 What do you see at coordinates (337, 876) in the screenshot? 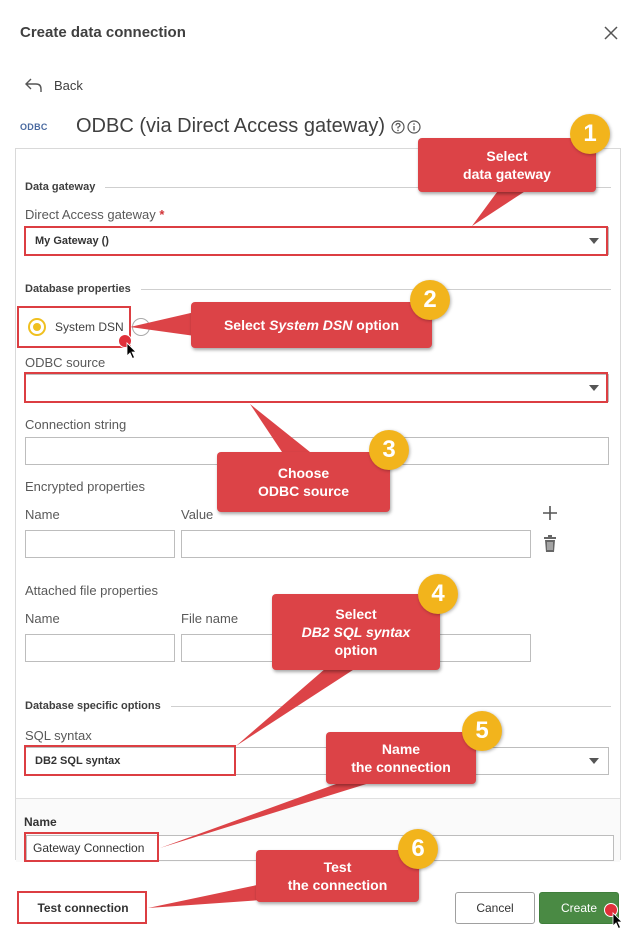
I see `callout-step6: Test the connection` at bounding box center [337, 876].